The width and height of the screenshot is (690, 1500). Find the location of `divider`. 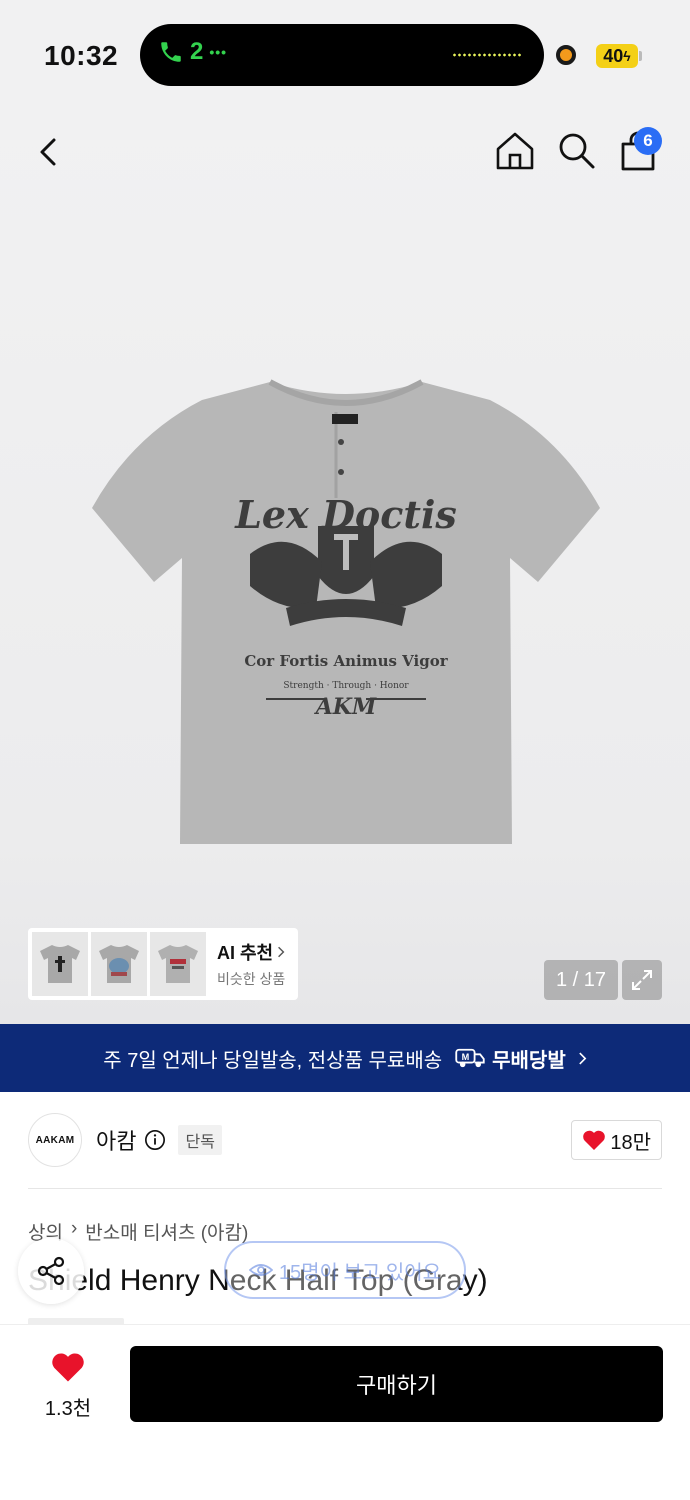

divider is located at coordinates (345, 1188).